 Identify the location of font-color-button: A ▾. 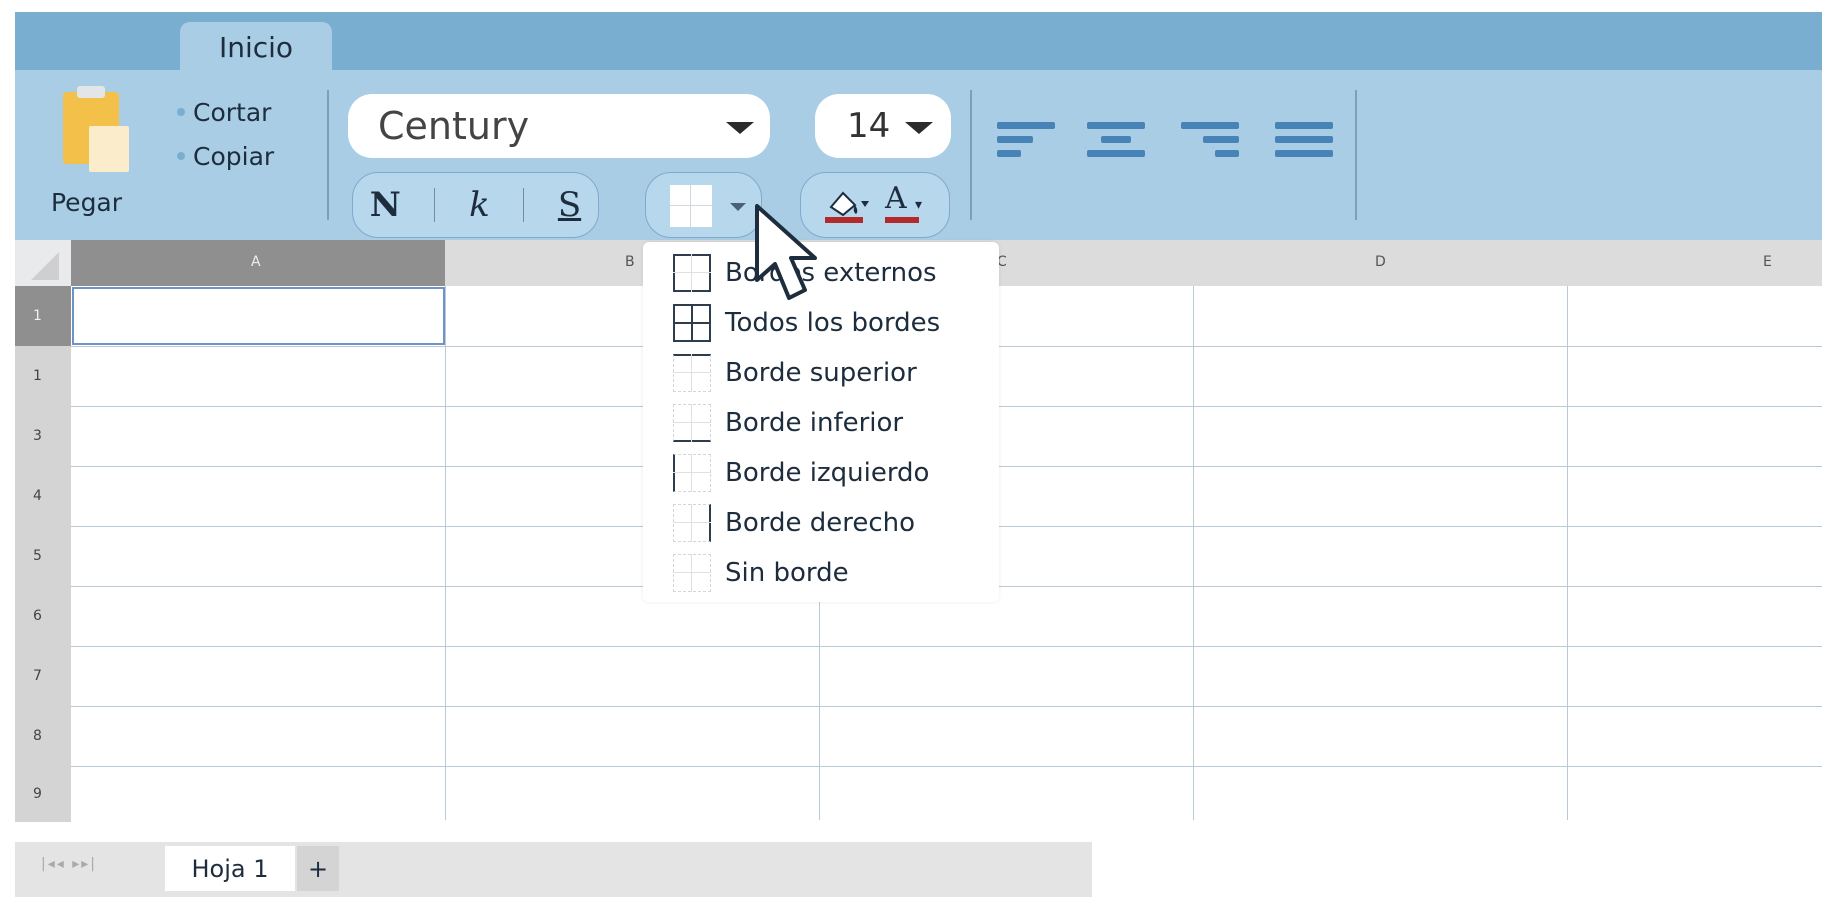
(910, 205).